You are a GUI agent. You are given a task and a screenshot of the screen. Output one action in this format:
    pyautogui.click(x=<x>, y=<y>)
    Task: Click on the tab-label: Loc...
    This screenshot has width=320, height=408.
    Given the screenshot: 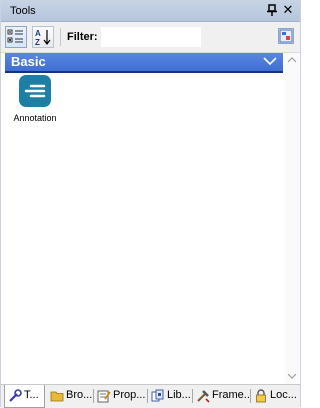 What is the action you would take?
    pyautogui.click(x=283, y=395)
    